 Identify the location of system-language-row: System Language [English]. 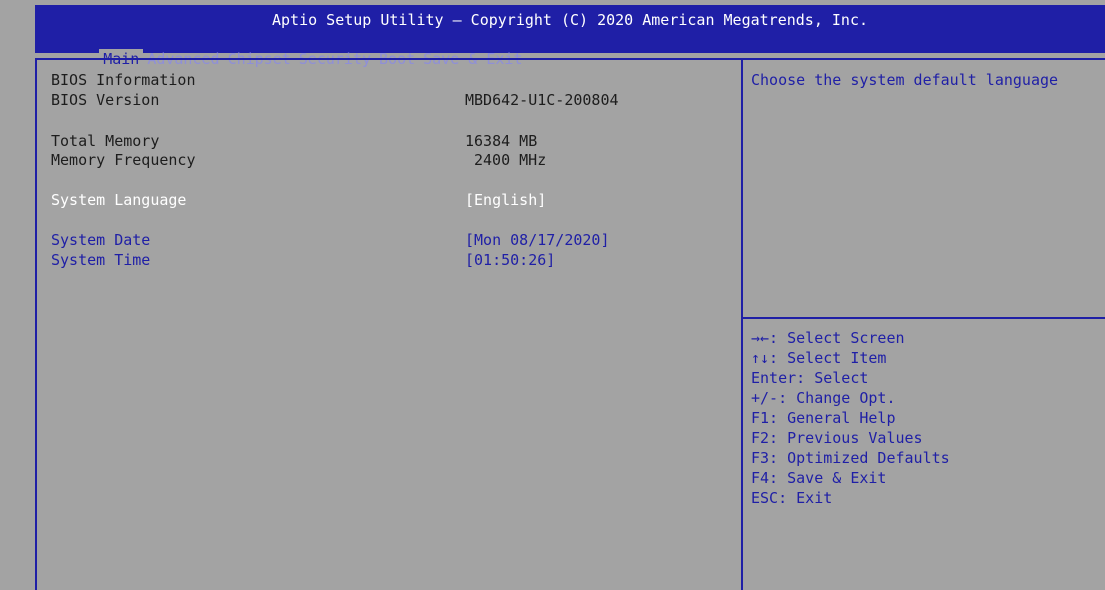
(298, 200).